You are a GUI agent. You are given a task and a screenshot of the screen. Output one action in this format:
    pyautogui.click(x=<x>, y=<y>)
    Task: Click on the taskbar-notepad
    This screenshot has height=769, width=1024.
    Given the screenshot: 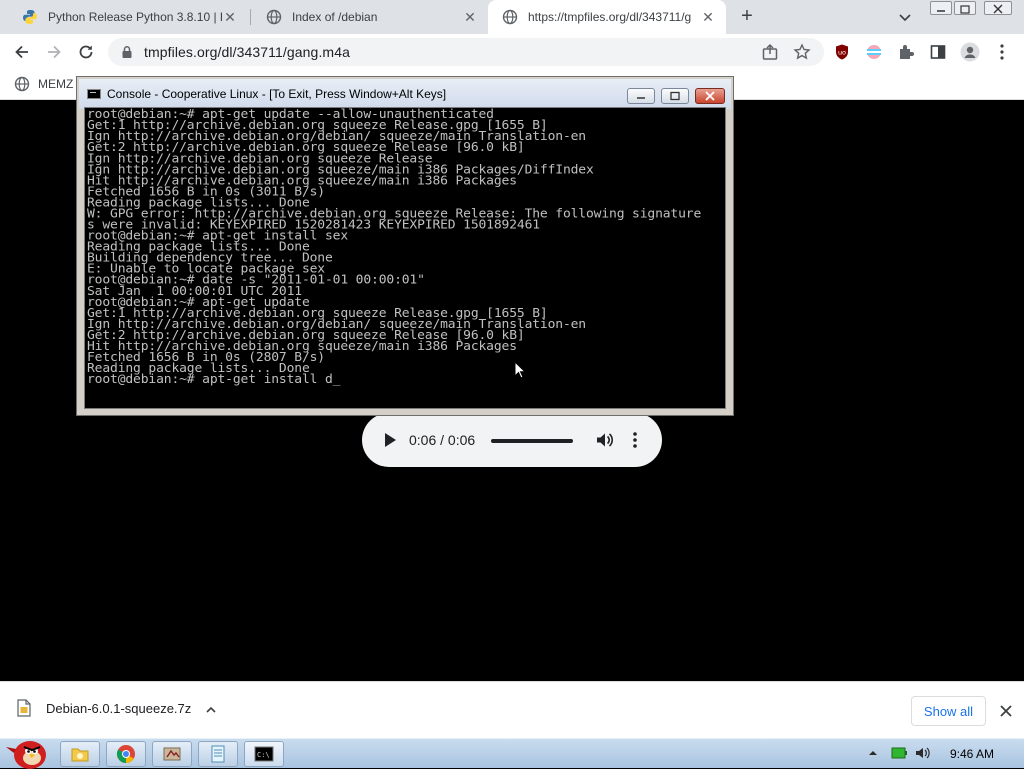 What is the action you would take?
    pyautogui.click(x=218, y=754)
    